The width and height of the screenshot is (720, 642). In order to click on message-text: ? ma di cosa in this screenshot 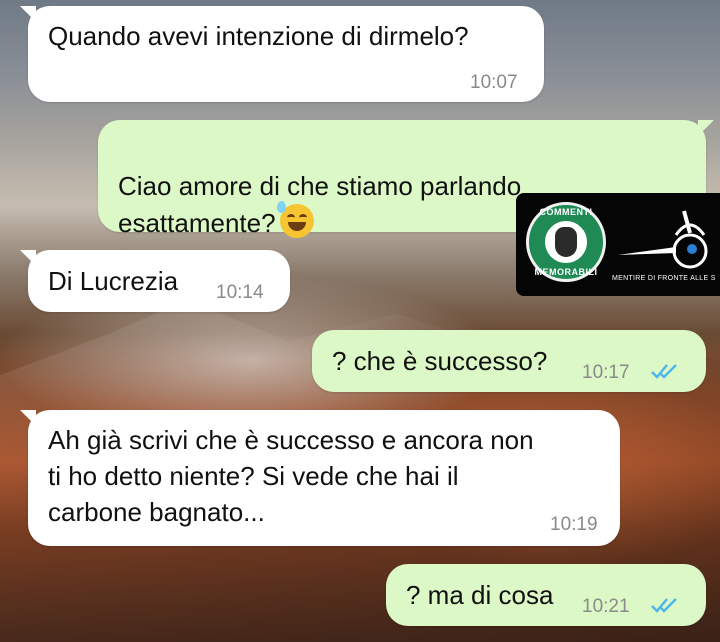, I will do `click(480, 595)`.